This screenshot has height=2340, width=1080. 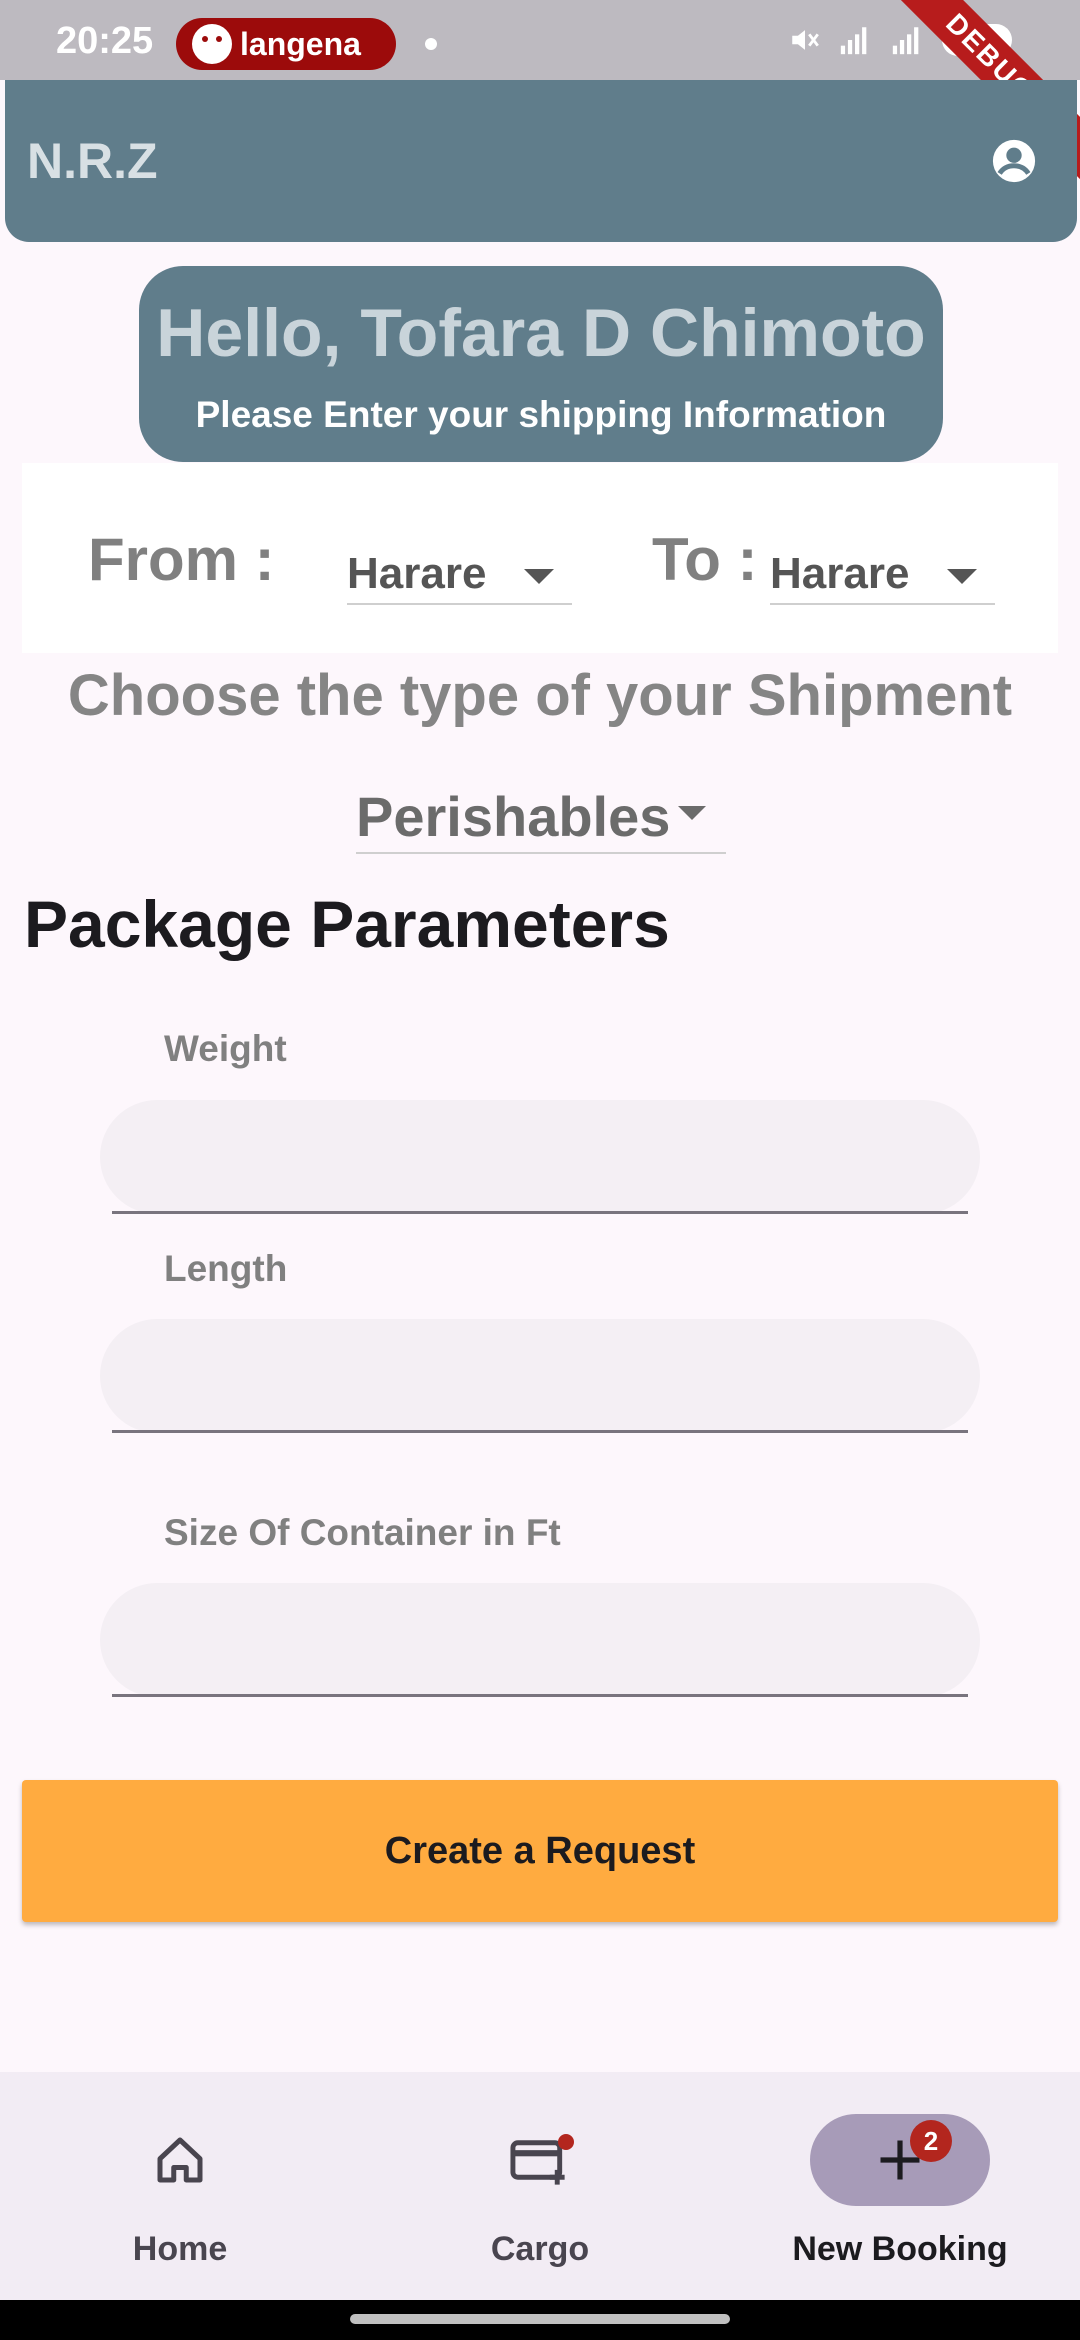 I want to click on notification-app-name: langena, so click(x=300, y=43).